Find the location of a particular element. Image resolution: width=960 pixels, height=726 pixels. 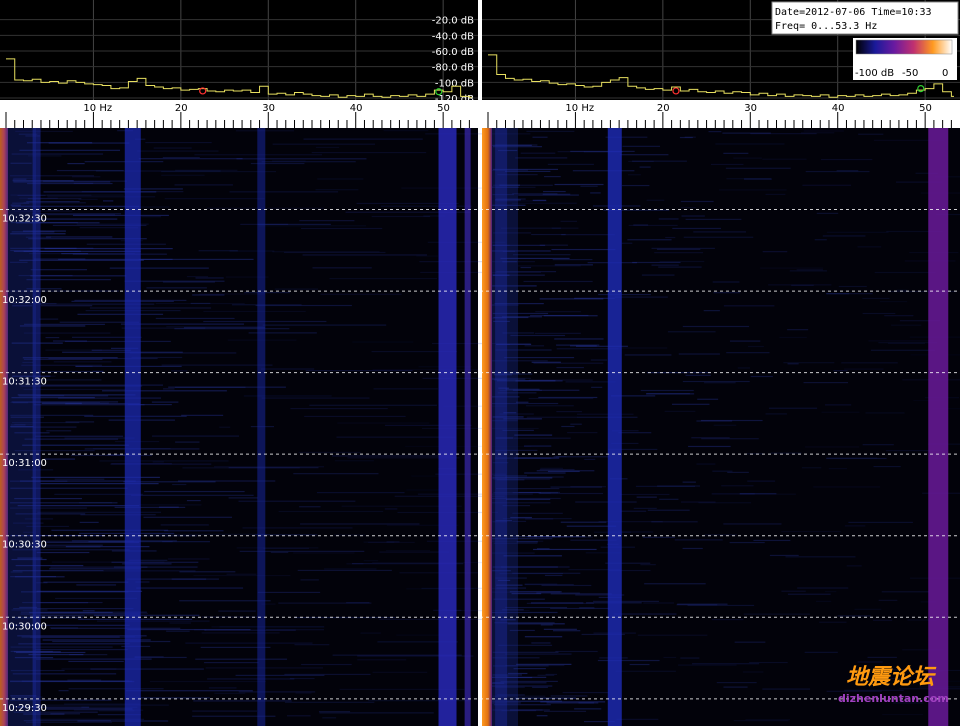

colorbar: -100 dB -50 0 is located at coordinates (905, 59).